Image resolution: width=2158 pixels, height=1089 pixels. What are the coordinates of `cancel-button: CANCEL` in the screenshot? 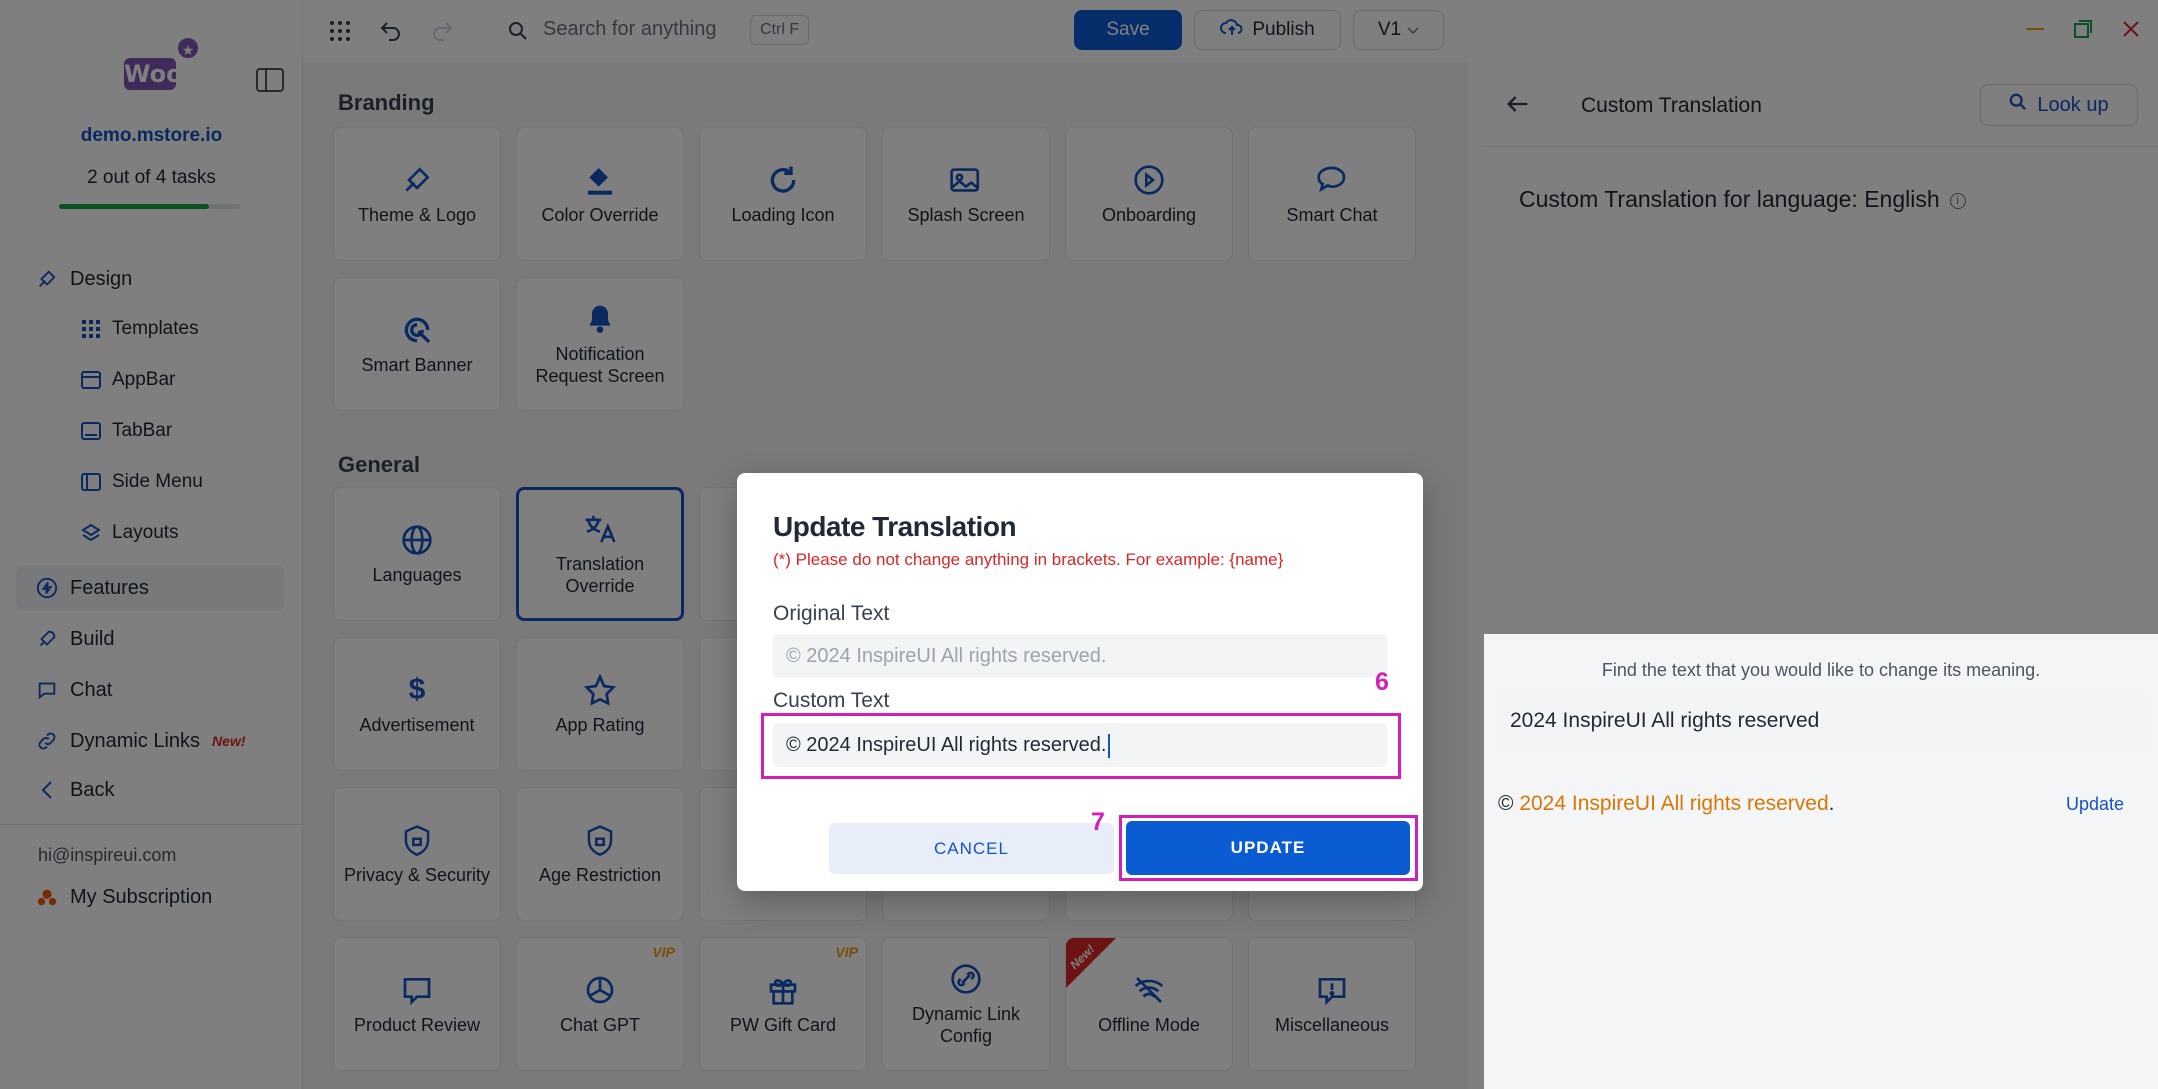 It's located at (971, 848).